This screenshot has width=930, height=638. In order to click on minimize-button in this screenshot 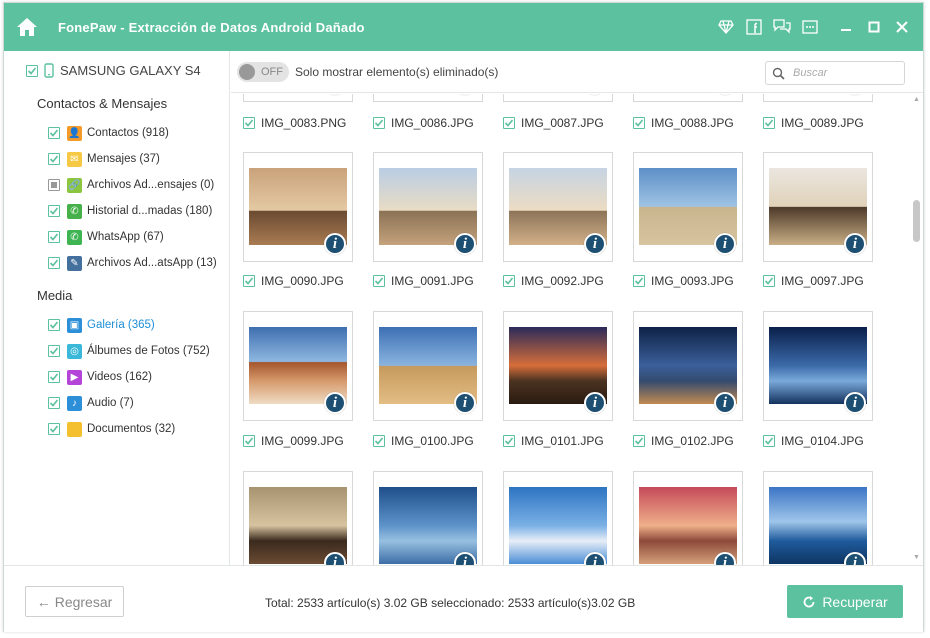, I will do `click(846, 27)`.